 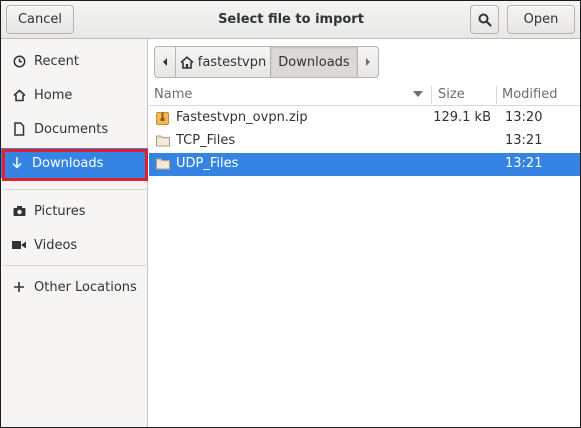 I want to click on column-header-size: Size, so click(x=451, y=94).